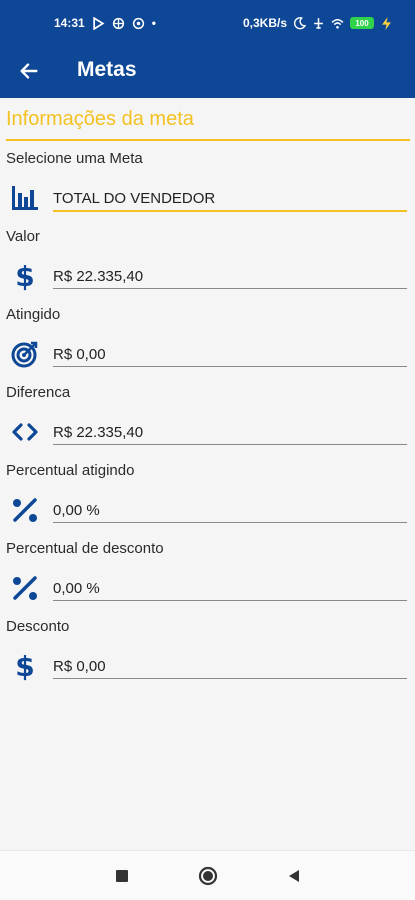 The height and width of the screenshot is (900, 415). I want to click on network-speed: 0,3KB/s, so click(264, 23).